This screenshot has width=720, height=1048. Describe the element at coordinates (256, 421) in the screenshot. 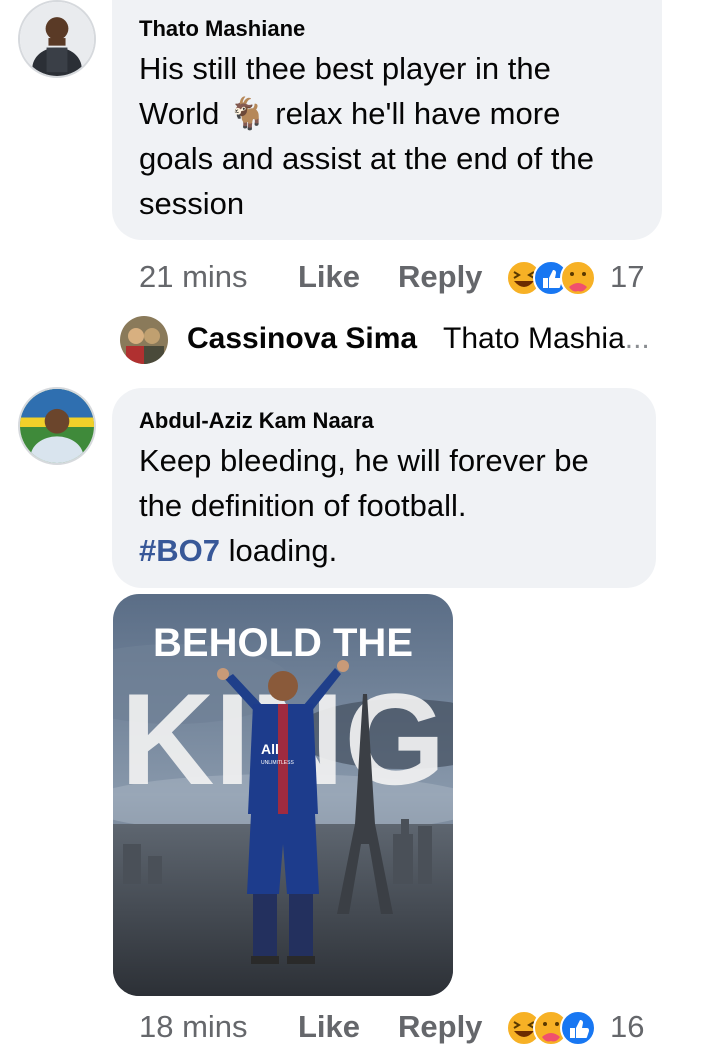

I see `comment-author: Abdul-Aziz Kam Naara` at that location.